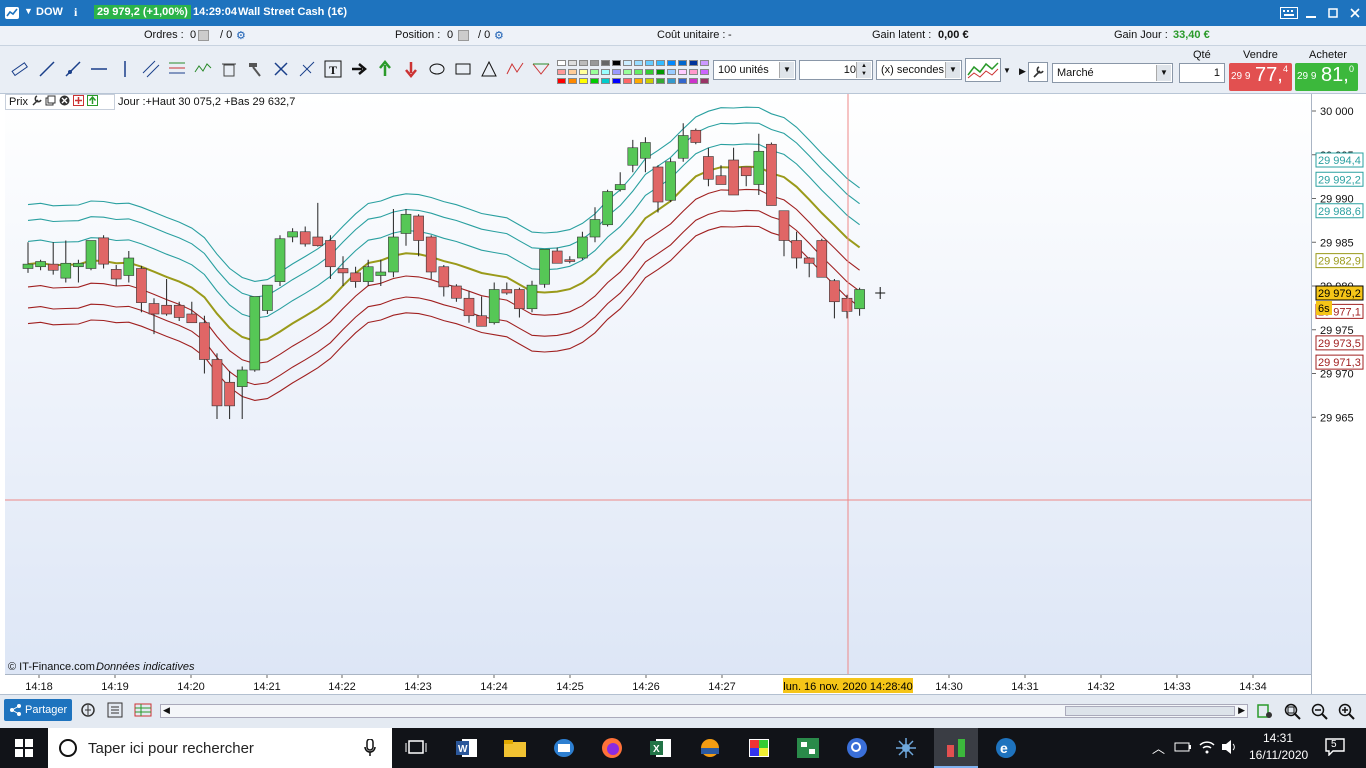  I want to click on close-icon, so click(64, 102).